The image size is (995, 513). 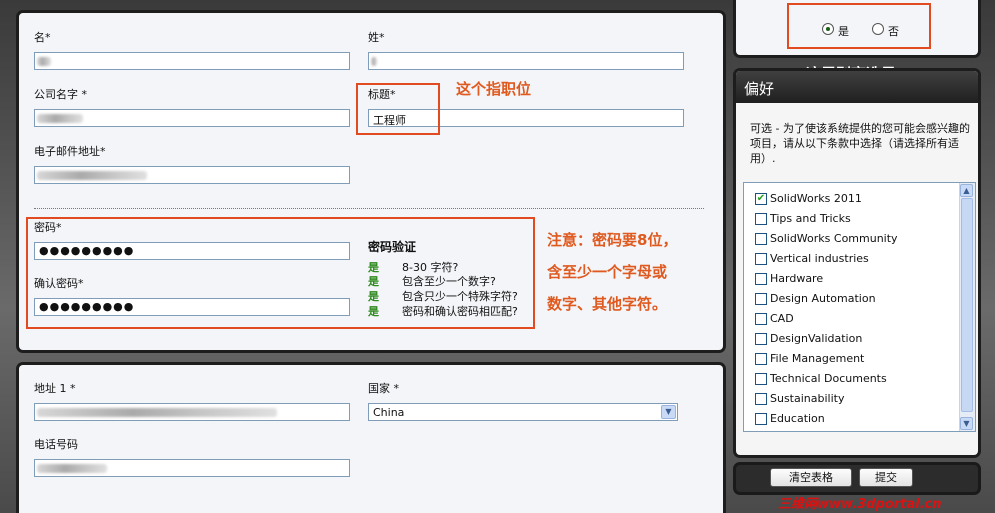 What do you see at coordinates (886, 477) in the screenshot?
I see `submit-button: 提交` at bounding box center [886, 477].